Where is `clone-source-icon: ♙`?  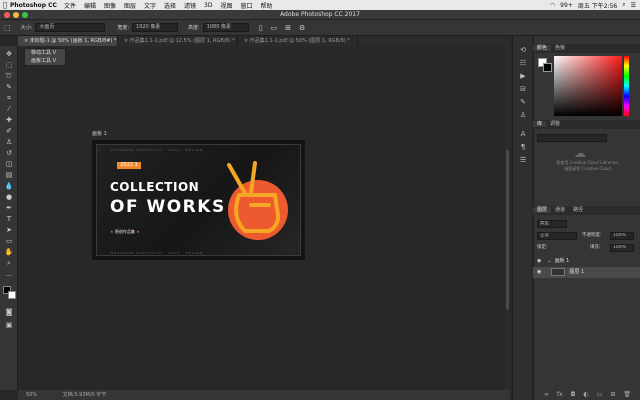 clone-source-icon: ♙ is located at coordinates (523, 115).